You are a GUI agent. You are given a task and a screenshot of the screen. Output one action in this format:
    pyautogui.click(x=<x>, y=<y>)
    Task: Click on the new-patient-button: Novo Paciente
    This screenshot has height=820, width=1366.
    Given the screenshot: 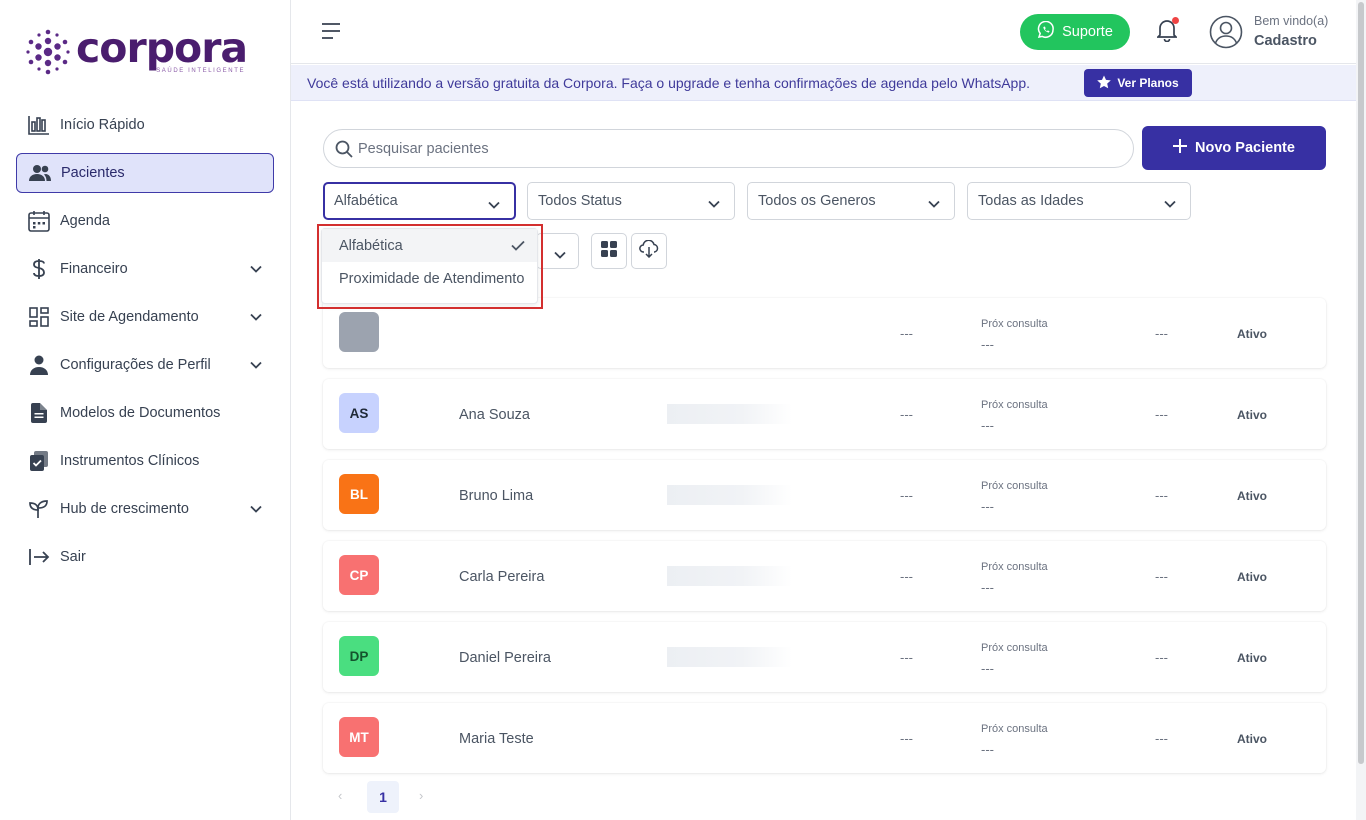 What is the action you would take?
    pyautogui.click(x=1234, y=148)
    